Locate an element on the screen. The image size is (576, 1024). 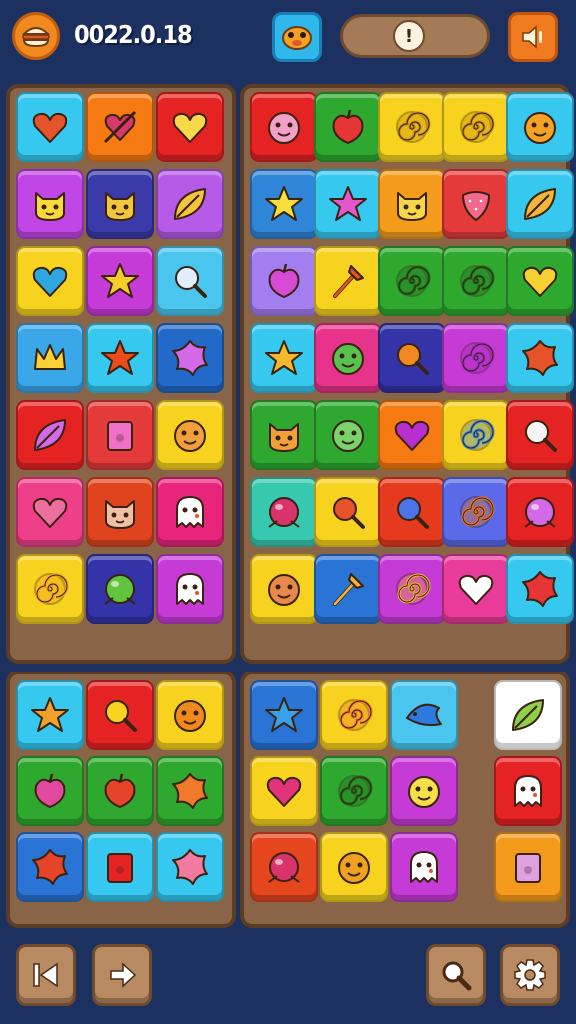
ghost-icon is located at coordinates (190, 589).